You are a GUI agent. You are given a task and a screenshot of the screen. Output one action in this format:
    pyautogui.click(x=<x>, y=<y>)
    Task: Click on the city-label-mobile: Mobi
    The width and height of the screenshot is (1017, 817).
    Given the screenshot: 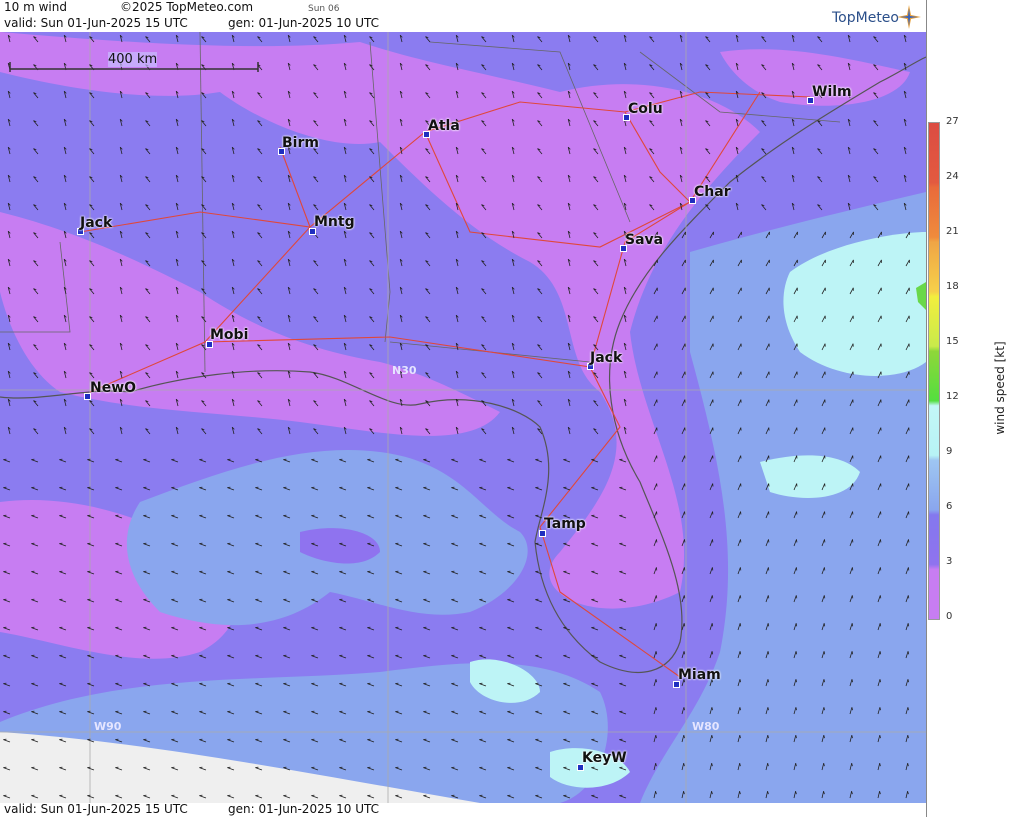 What is the action you would take?
    pyautogui.click(x=229, y=335)
    